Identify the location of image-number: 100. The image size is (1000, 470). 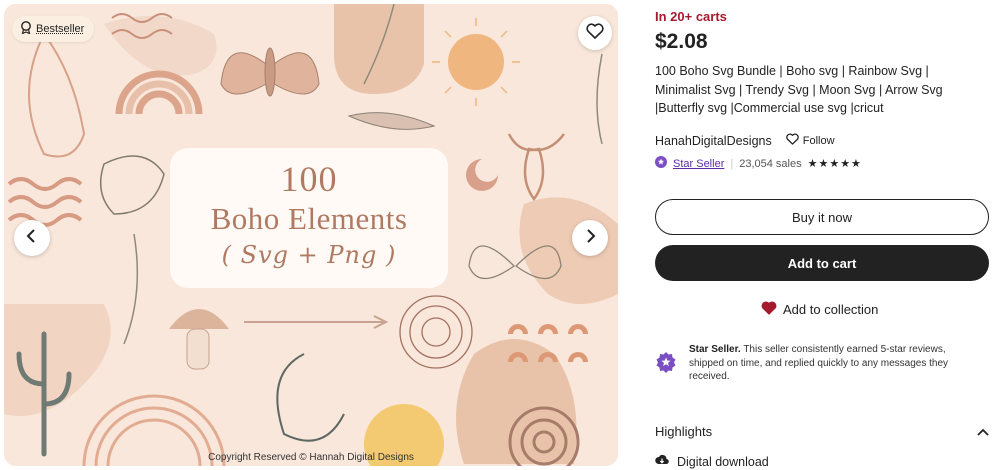
(309, 179).